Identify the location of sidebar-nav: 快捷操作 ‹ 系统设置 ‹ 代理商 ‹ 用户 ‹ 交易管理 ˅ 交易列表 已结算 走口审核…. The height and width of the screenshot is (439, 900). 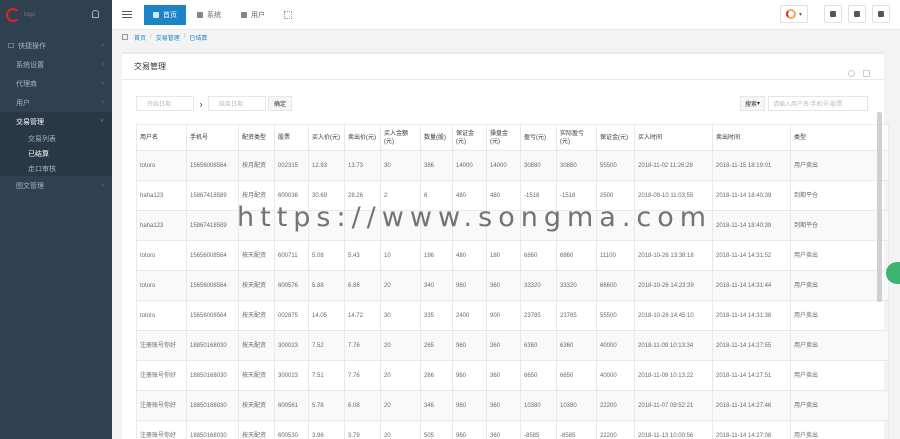
(56, 115).